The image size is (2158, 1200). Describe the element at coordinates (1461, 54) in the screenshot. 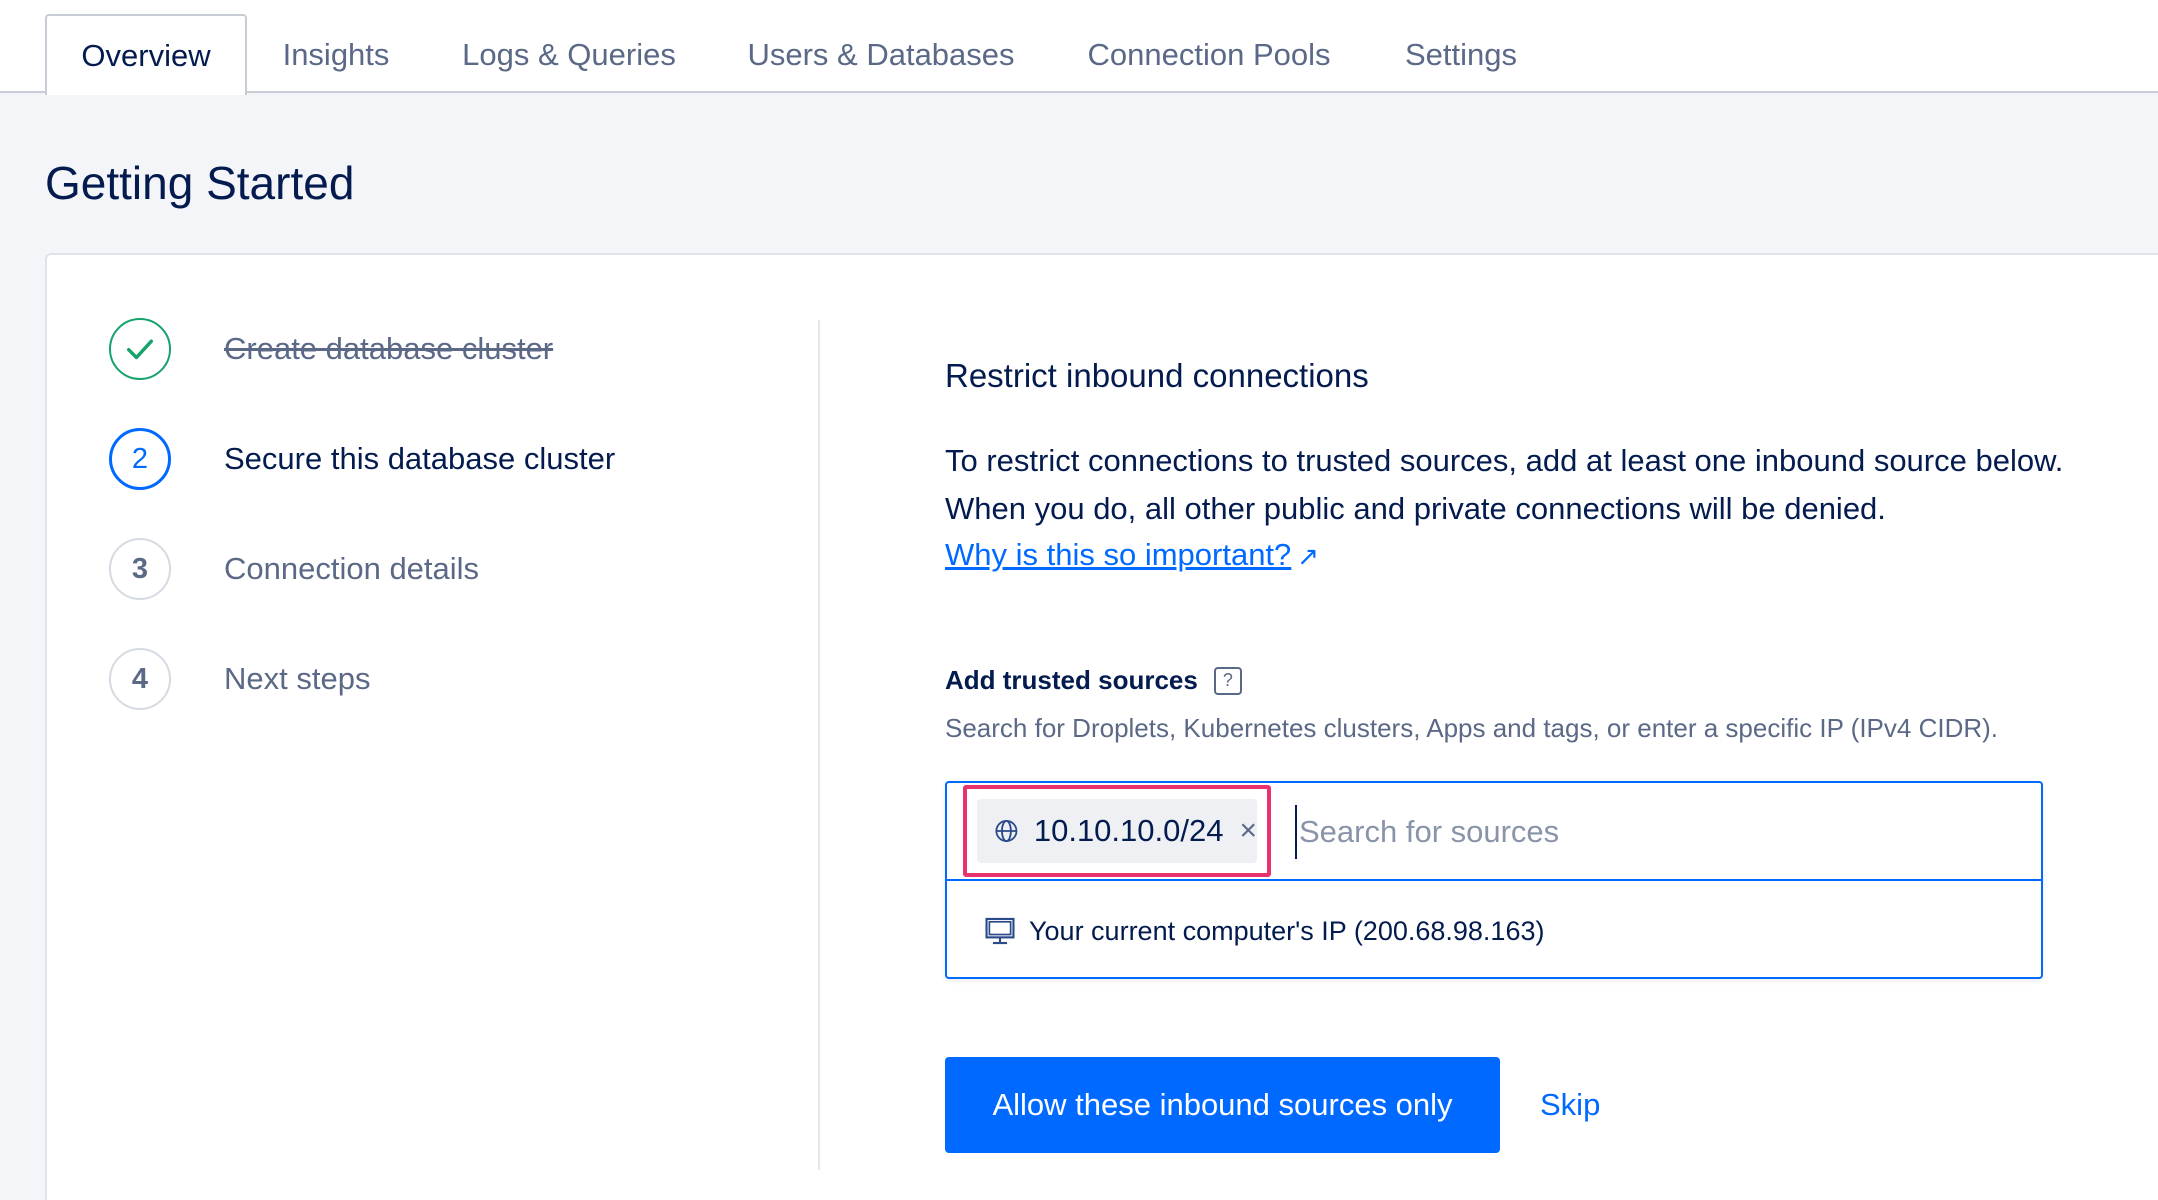

I see `tab-settings: Settings` at that location.